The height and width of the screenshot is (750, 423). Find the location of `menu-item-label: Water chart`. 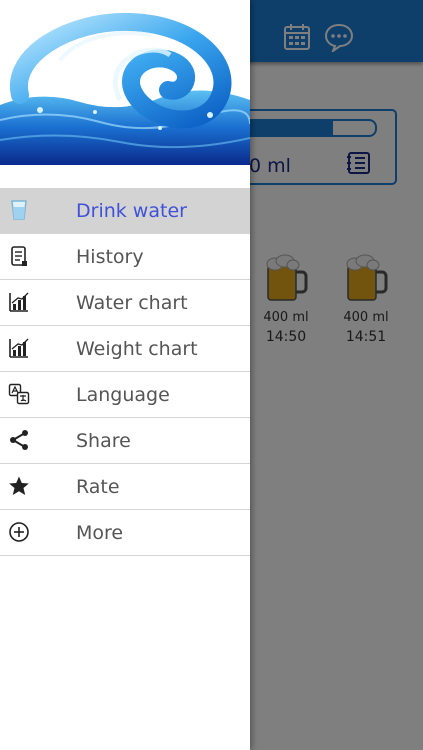

menu-item-label: Water chart is located at coordinates (132, 303).